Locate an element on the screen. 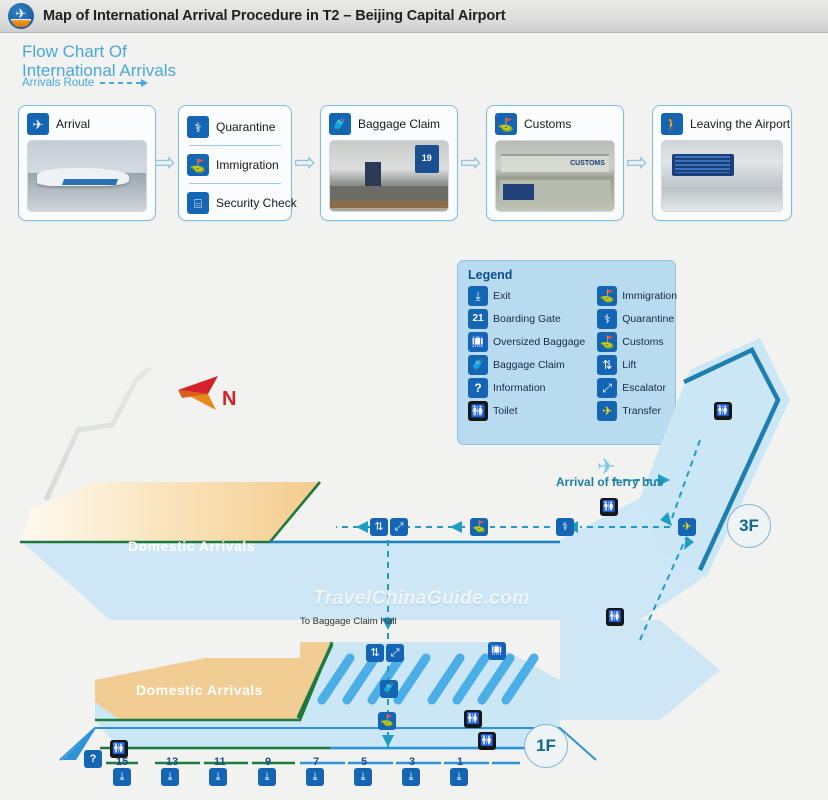 The height and width of the screenshot is (800, 828). flow-step-label: Quarantine is located at coordinates (246, 127).